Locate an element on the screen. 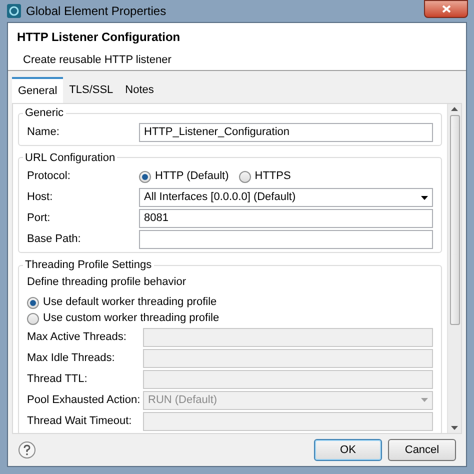 The width and height of the screenshot is (474, 474). help-icon is located at coordinates (27, 450).